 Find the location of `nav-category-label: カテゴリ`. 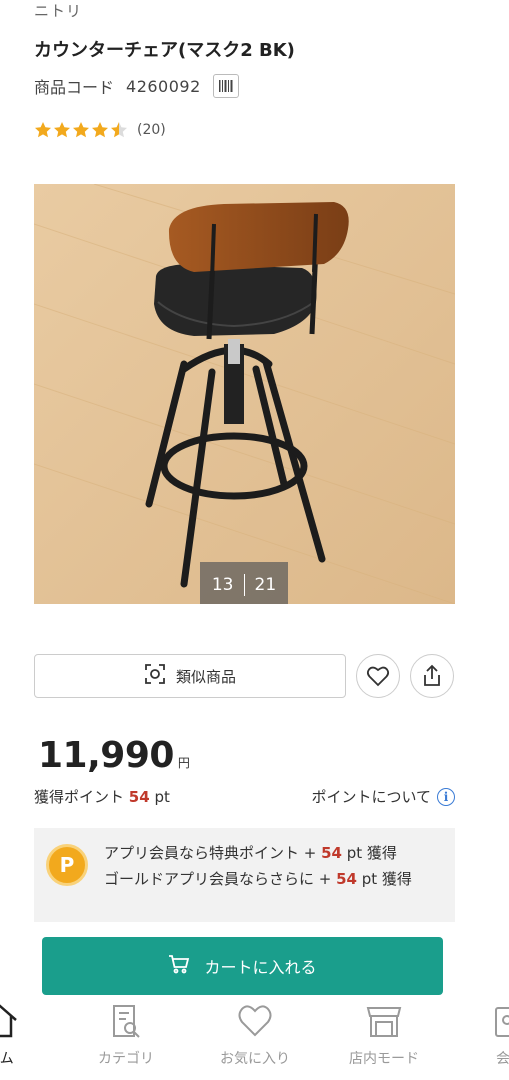

nav-category-label: カテゴリ is located at coordinates (126, 1059).